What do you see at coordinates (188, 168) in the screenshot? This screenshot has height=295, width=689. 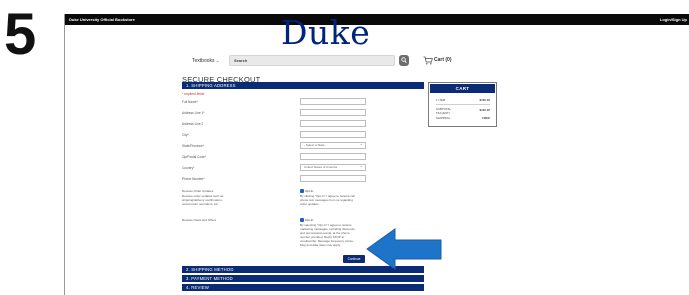 I see `country-label: Country*` at bounding box center [188, 168].